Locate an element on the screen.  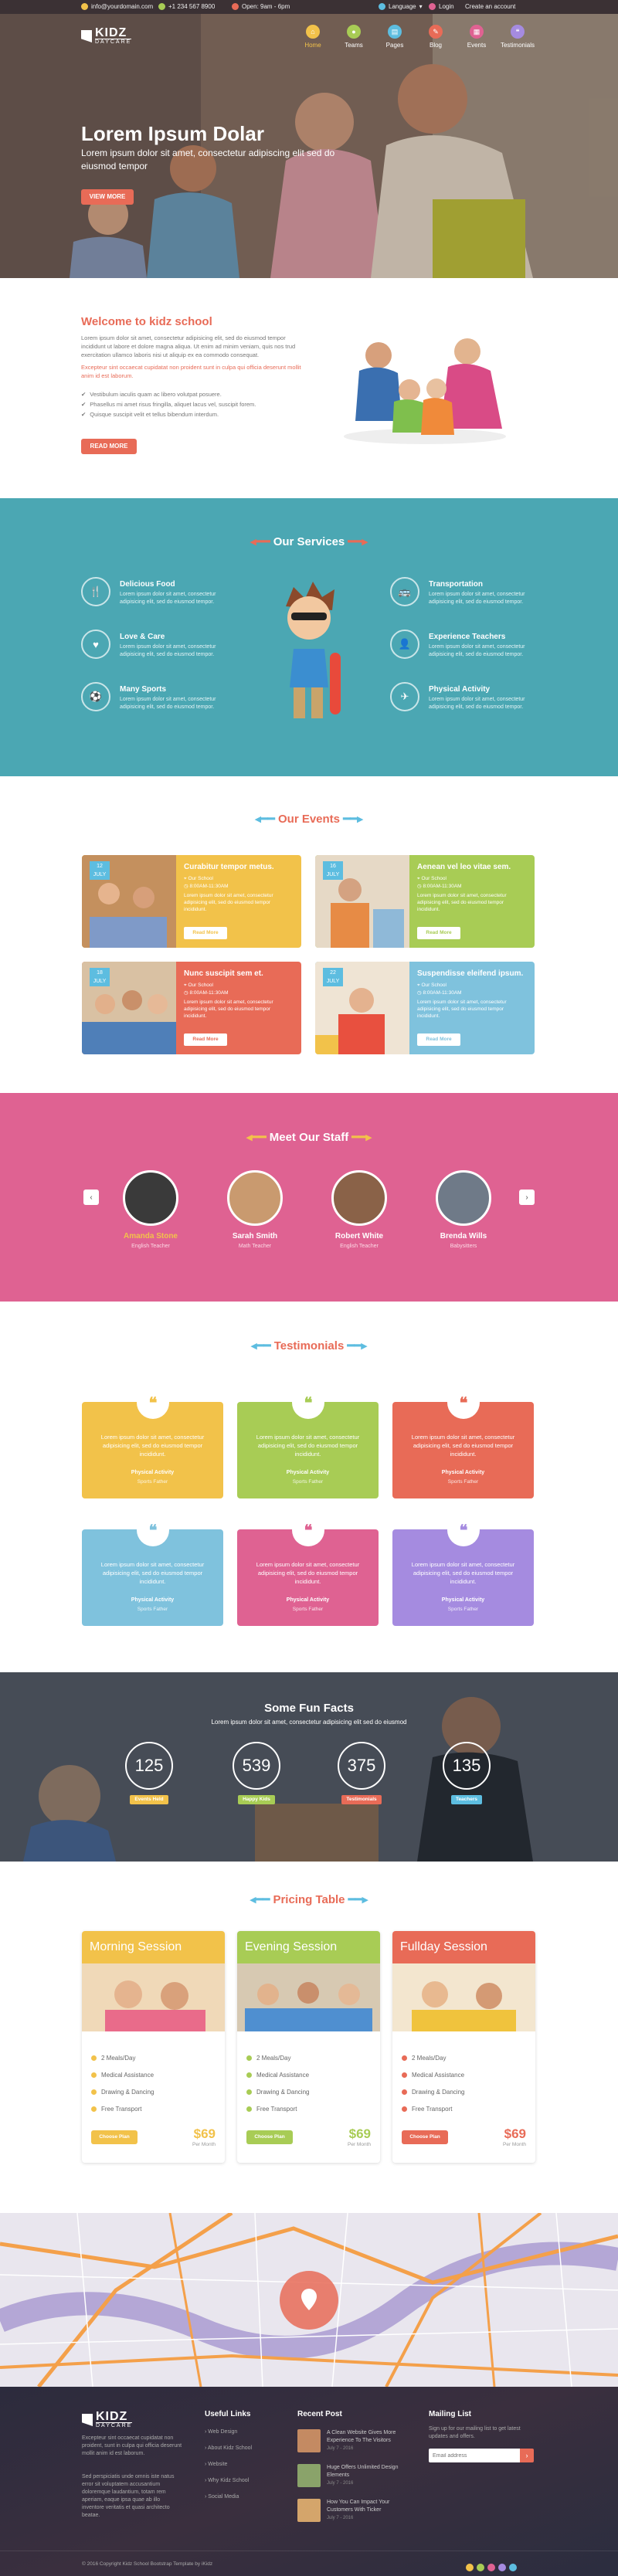
recent-post-title: Recent Post is located at coordinates (319, 2414).